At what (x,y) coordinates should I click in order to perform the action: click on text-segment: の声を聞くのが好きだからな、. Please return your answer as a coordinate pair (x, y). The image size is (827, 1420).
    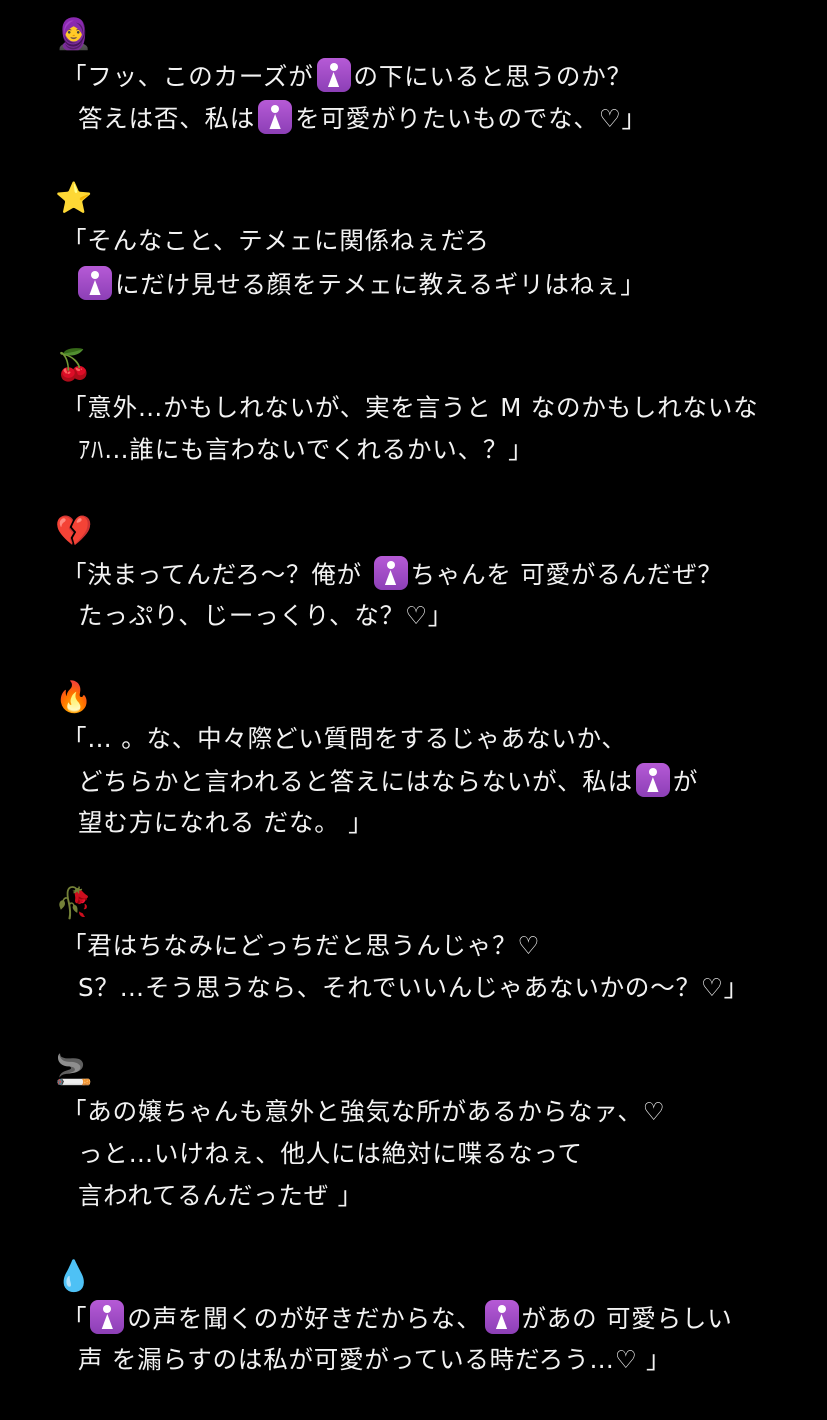
    Looking at the image, I should click on (304, 1318).